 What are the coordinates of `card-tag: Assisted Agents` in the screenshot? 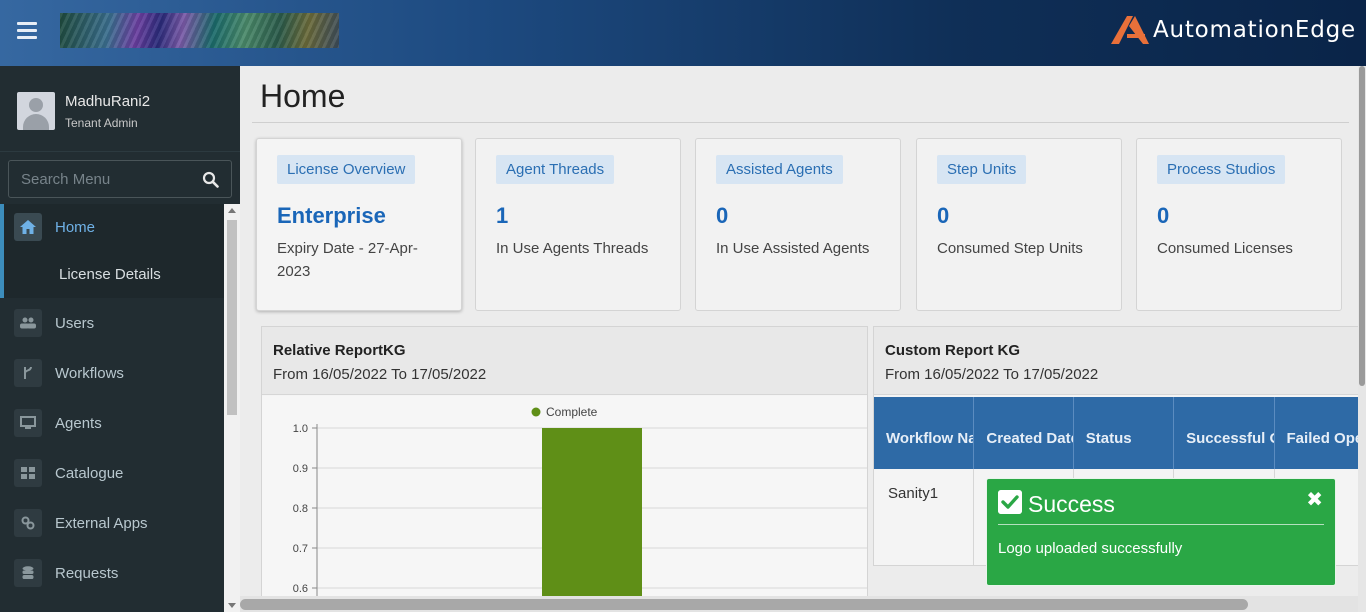 It's located at (779, 169).